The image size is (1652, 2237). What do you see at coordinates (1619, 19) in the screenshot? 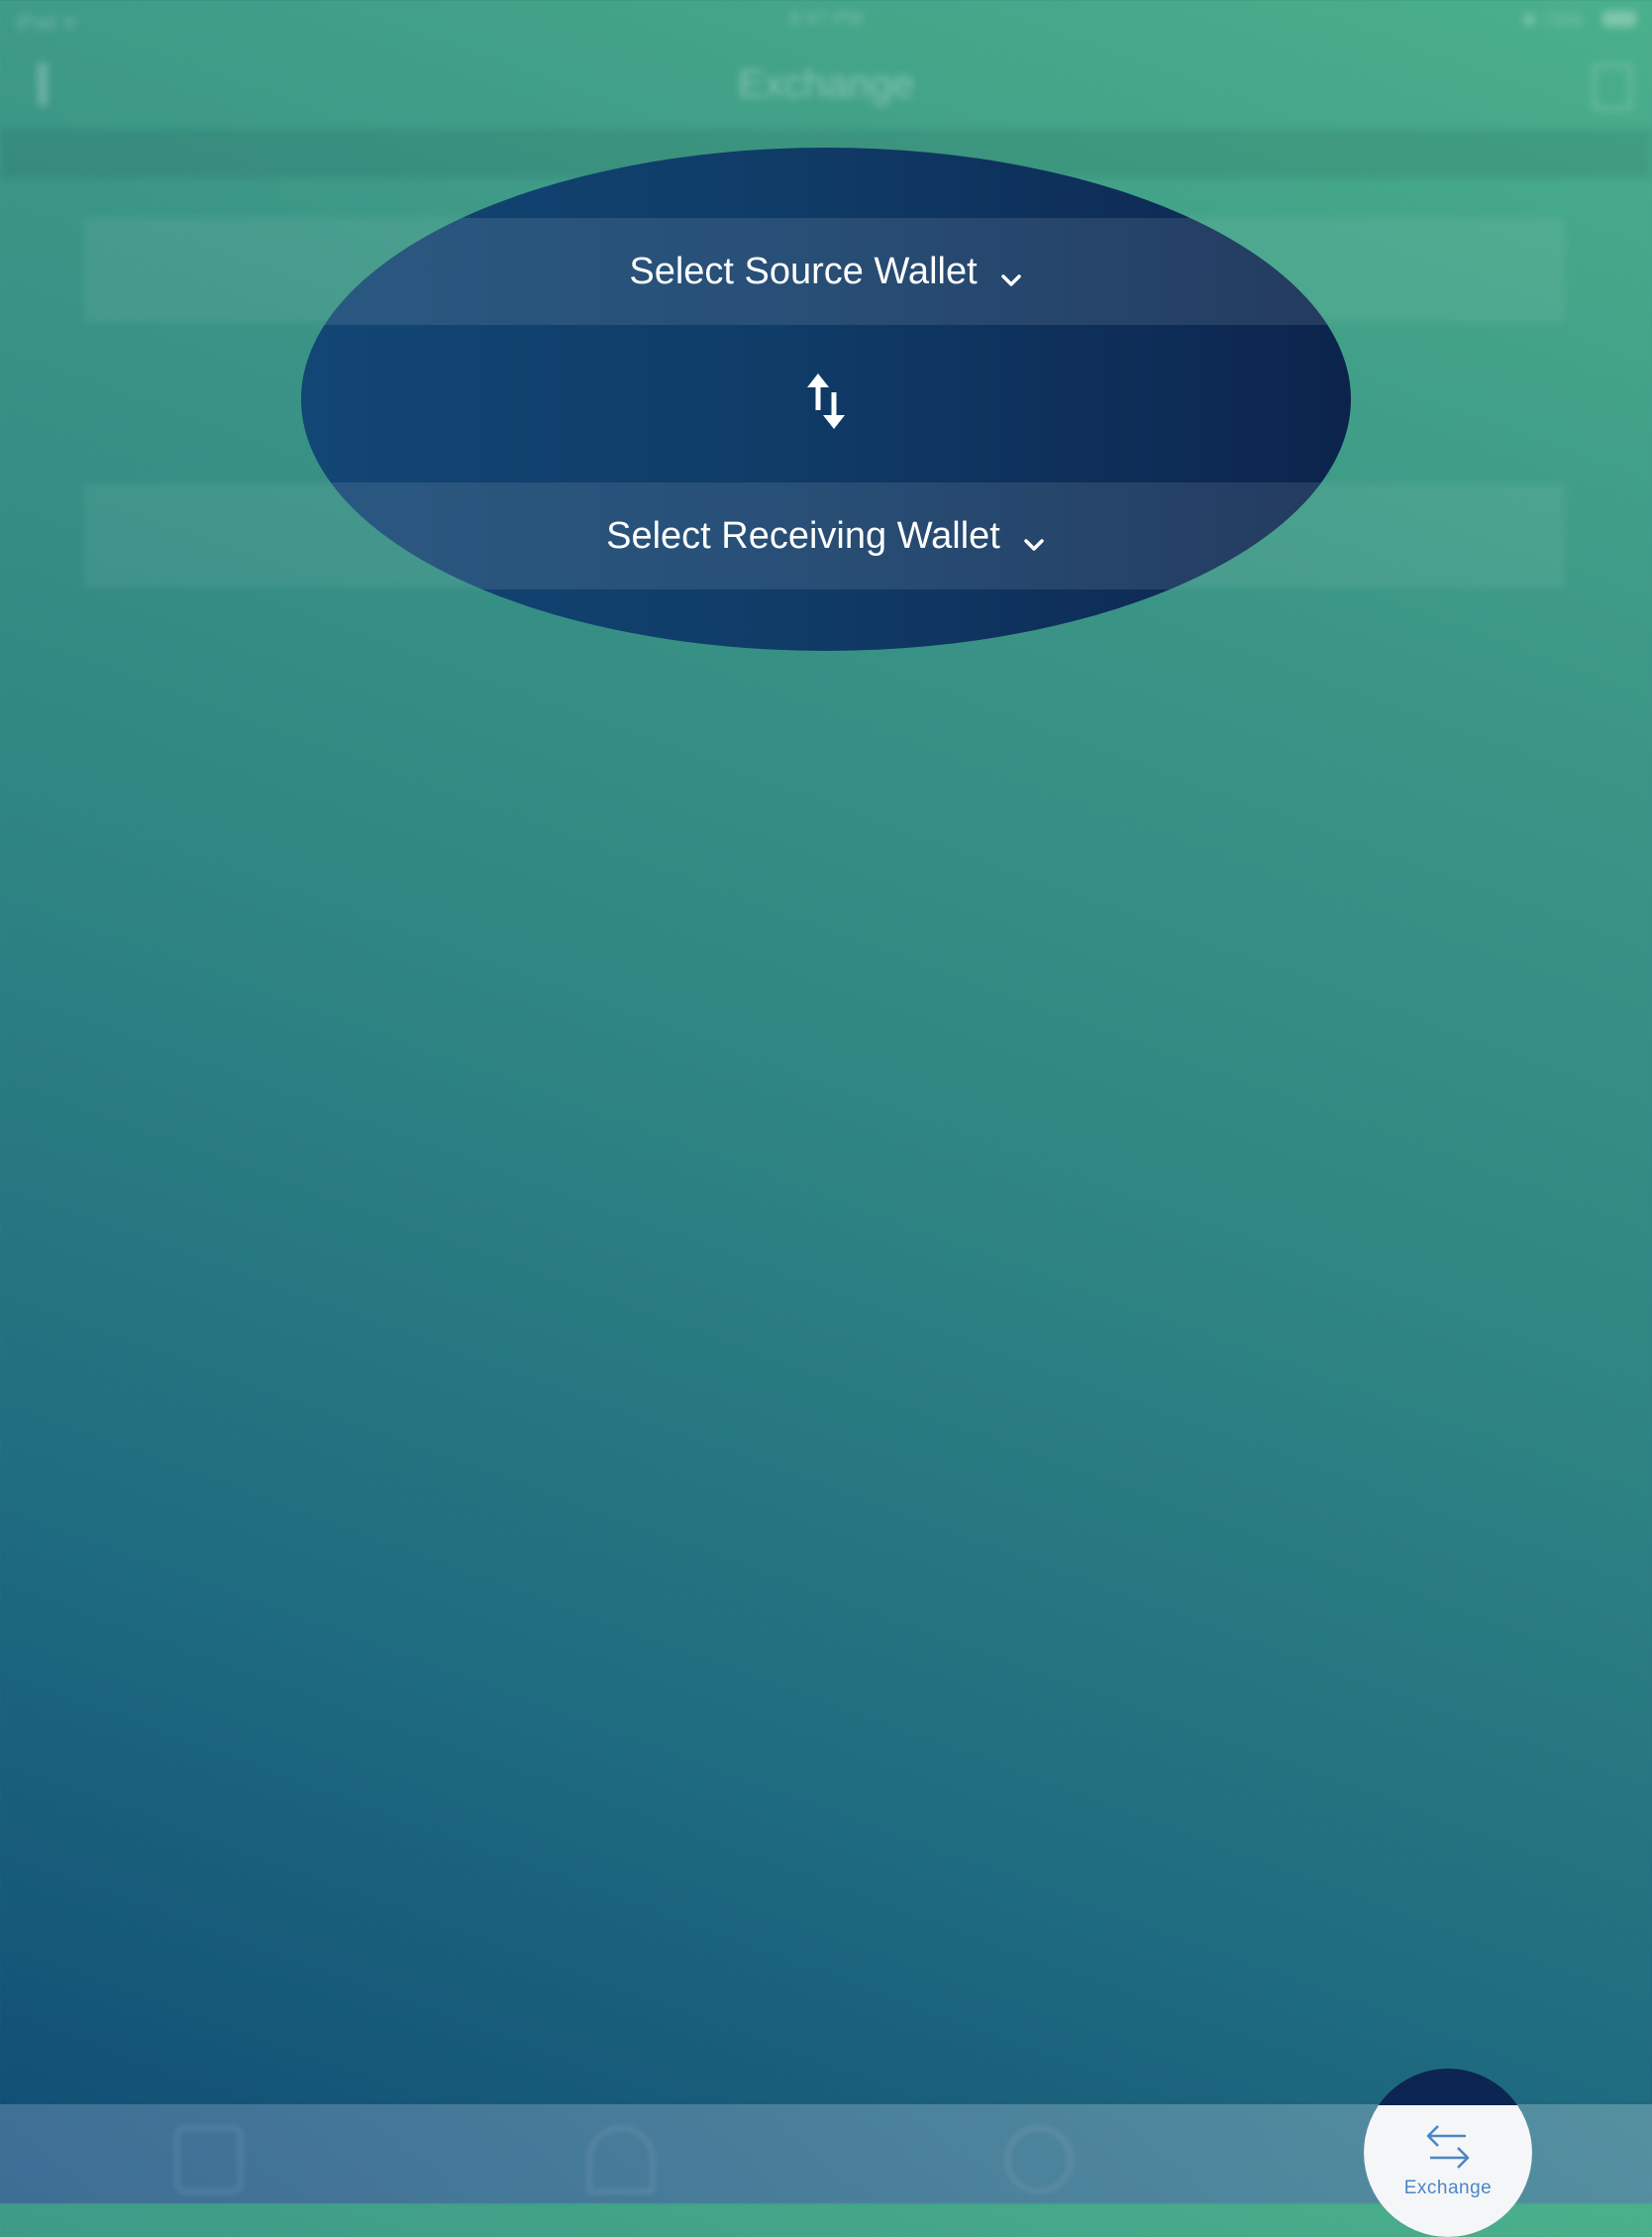
I see `battery-icon` at bounding box center [1619, 19].